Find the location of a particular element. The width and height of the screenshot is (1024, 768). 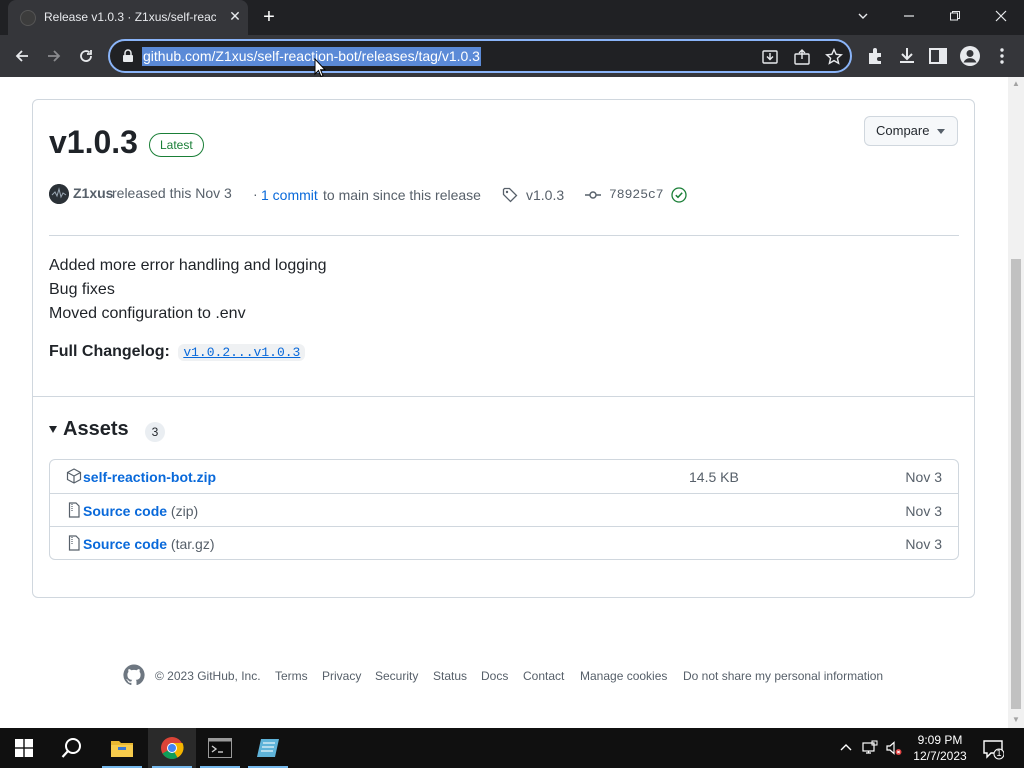

page-scrollbar: ▲ ▼ is located at coordinates (1016, 402).